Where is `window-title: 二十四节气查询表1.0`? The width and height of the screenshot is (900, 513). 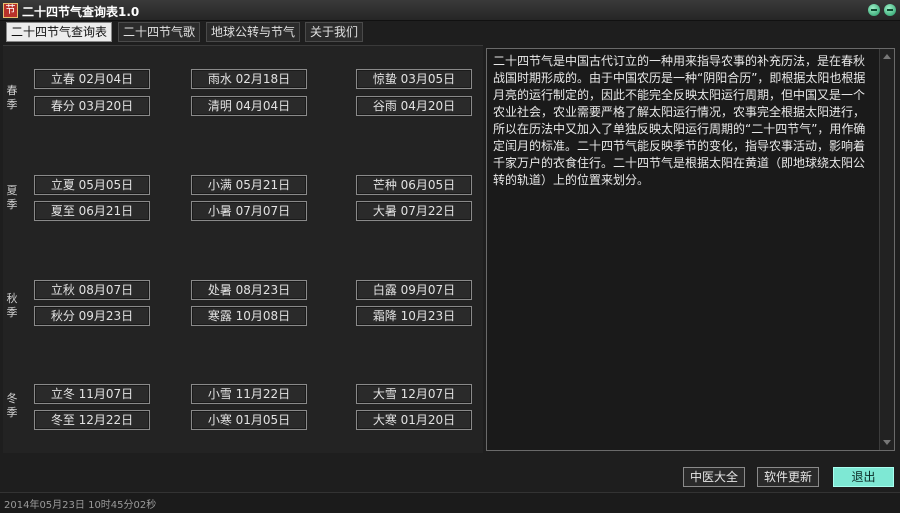 window-title: 二十四节气查询表1.0 is located at coordinates (81, 12).